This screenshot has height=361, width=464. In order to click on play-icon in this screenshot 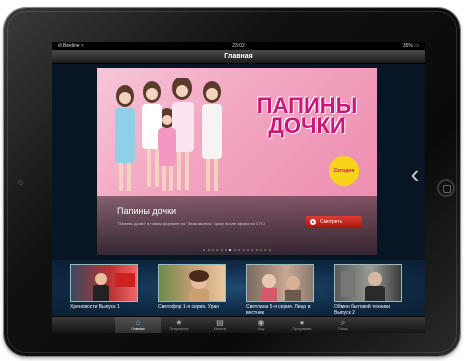, I will do `click(313, 222)`.